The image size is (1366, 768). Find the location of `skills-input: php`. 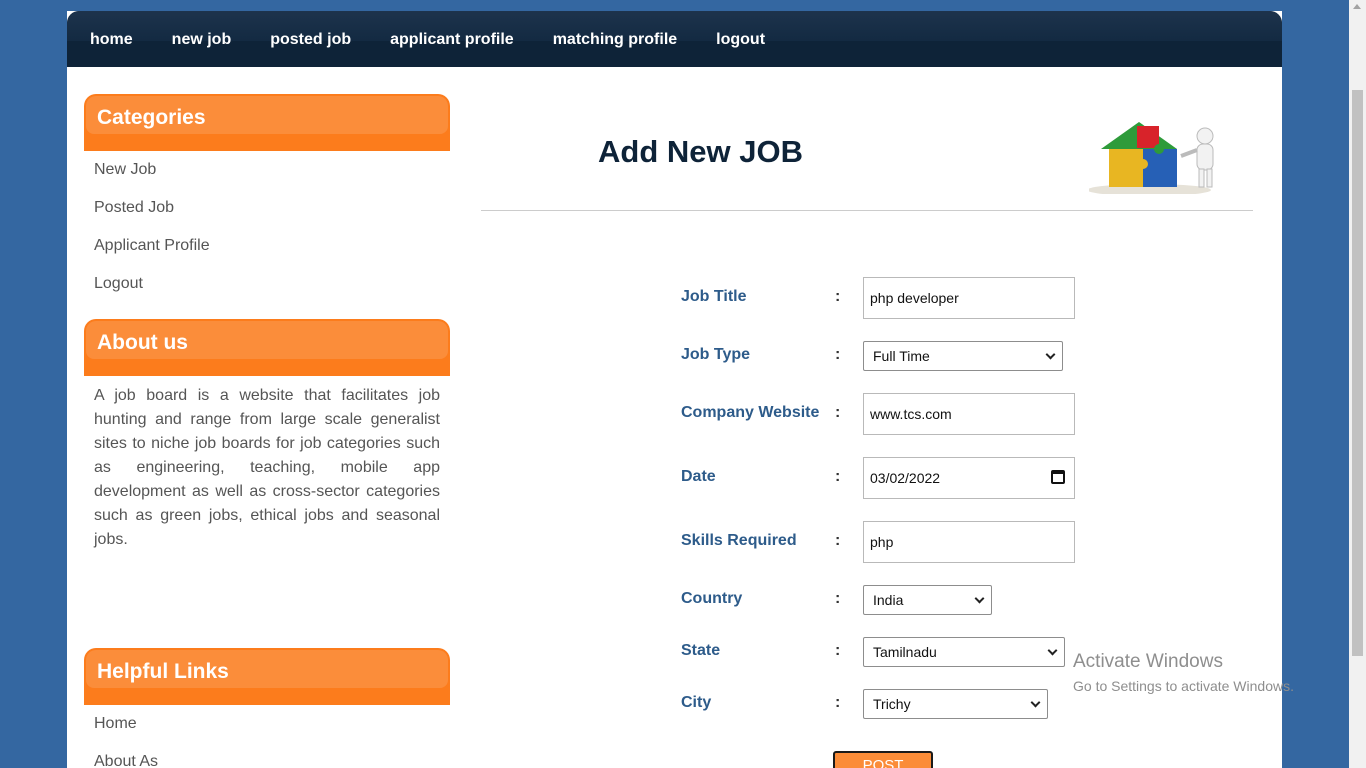

skills-input: php is located at coordinates (969, 542).